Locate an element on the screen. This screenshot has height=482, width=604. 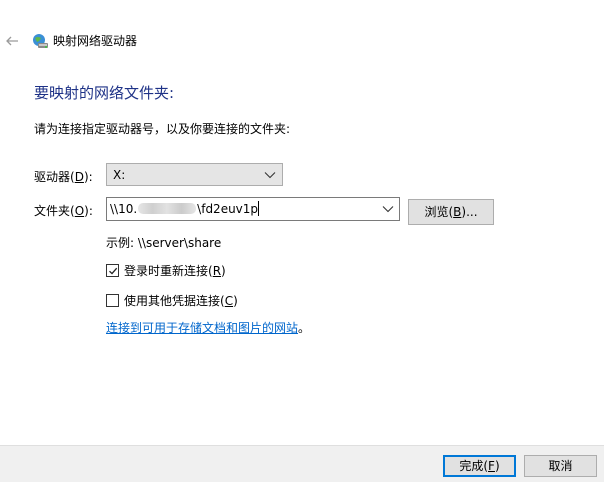
finish-button: 完成(F) is located at coordinates (479, 466).